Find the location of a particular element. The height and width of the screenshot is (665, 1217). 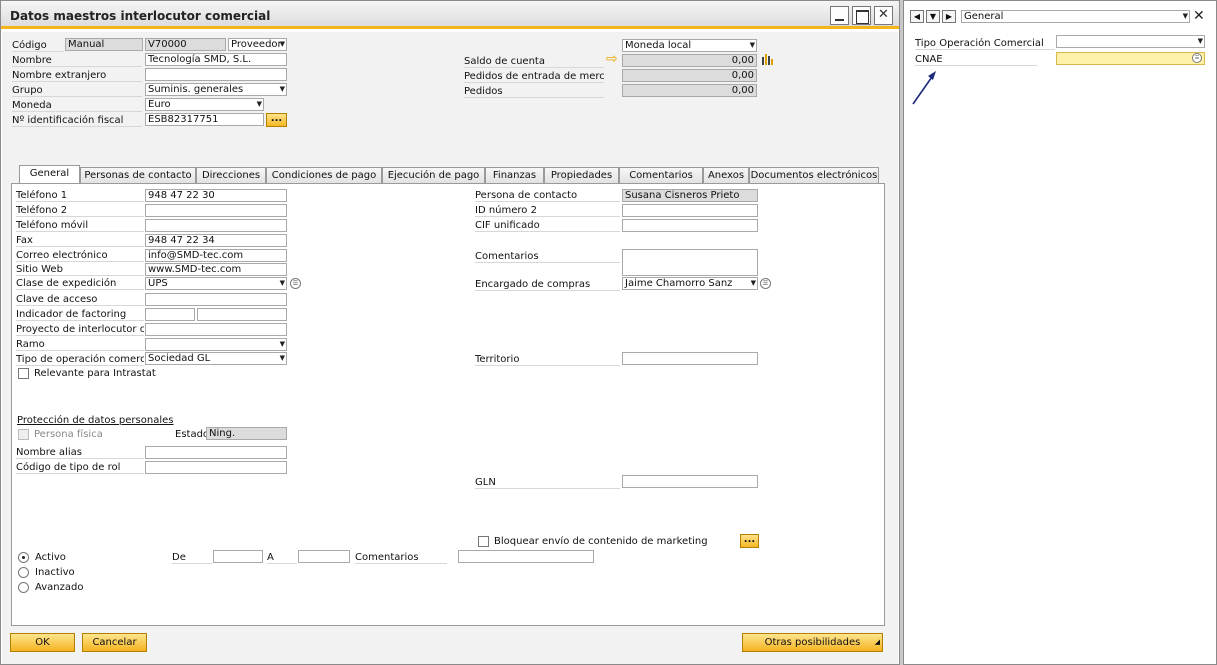

alias-field is located at coordinates (216, 452).